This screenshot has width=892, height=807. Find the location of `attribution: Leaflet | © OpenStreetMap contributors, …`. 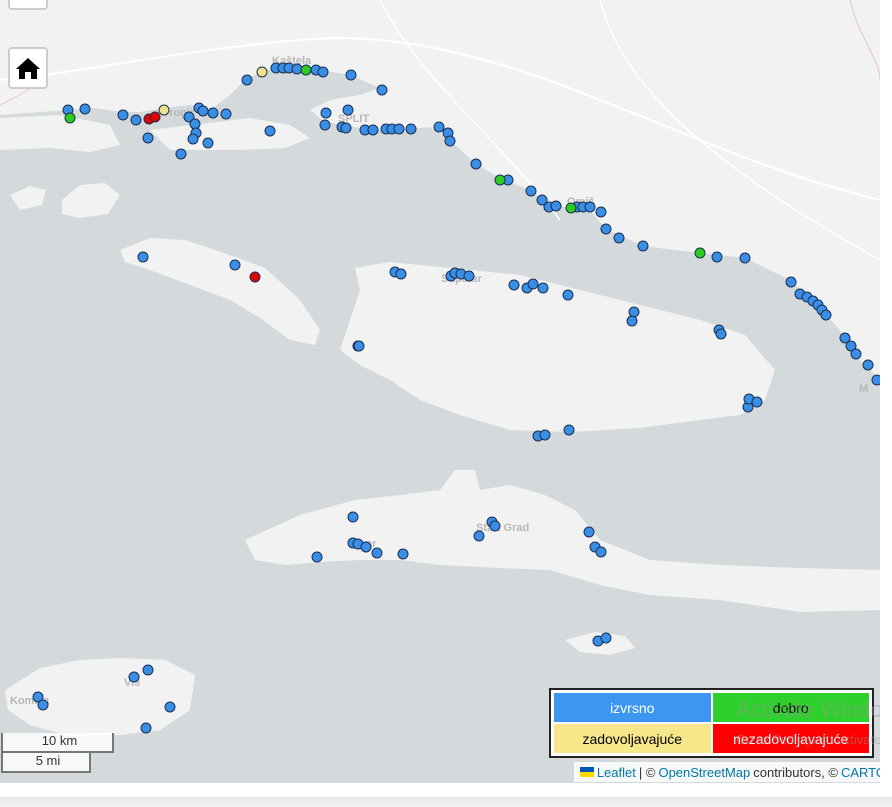

attribution: Leaflet | © OpenStreetMap contributors, … is located at coordinates (732, 772).